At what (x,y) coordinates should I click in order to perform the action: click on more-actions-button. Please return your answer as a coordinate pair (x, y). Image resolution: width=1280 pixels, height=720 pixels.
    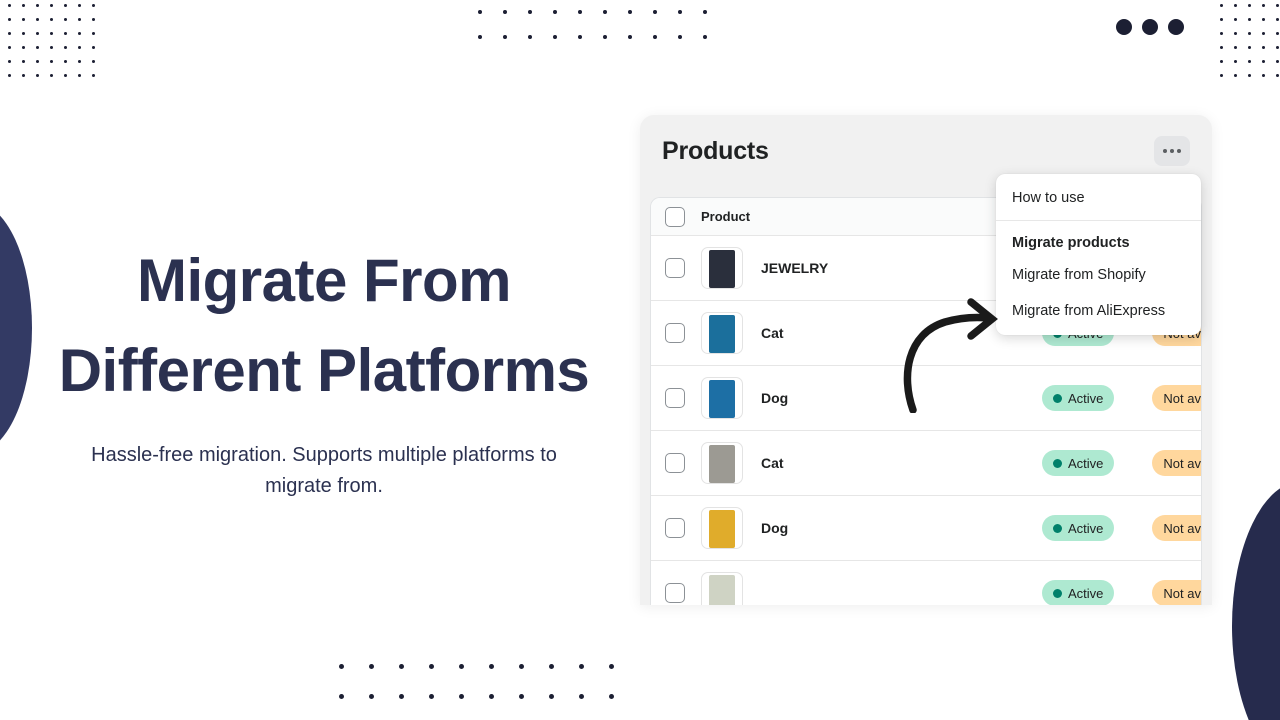
    Looking at the image, I should click on (1172, 151).